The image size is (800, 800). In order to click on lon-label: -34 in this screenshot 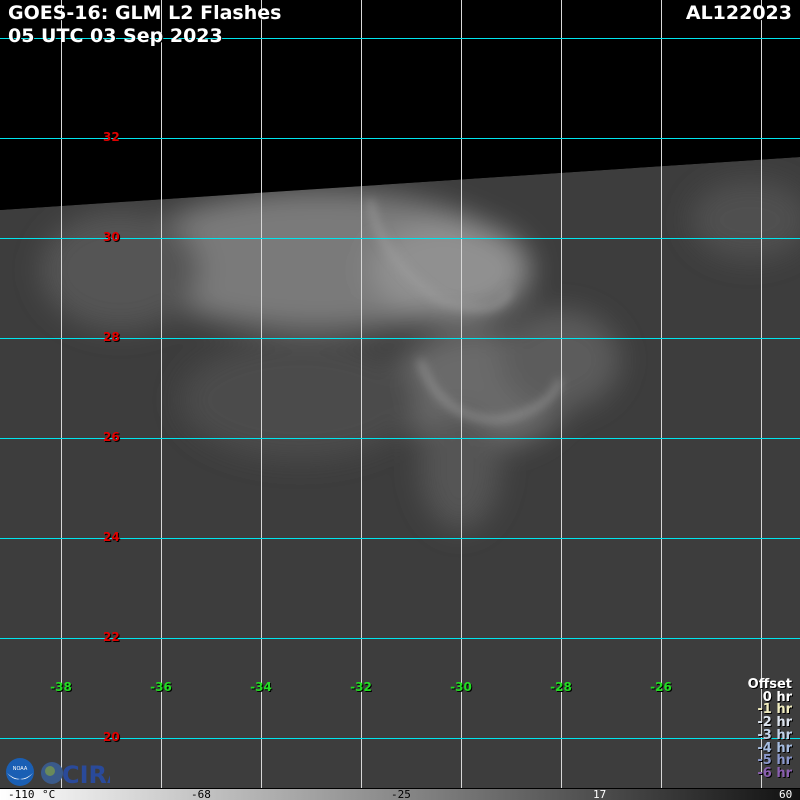, I will do `click(261, 687)`.